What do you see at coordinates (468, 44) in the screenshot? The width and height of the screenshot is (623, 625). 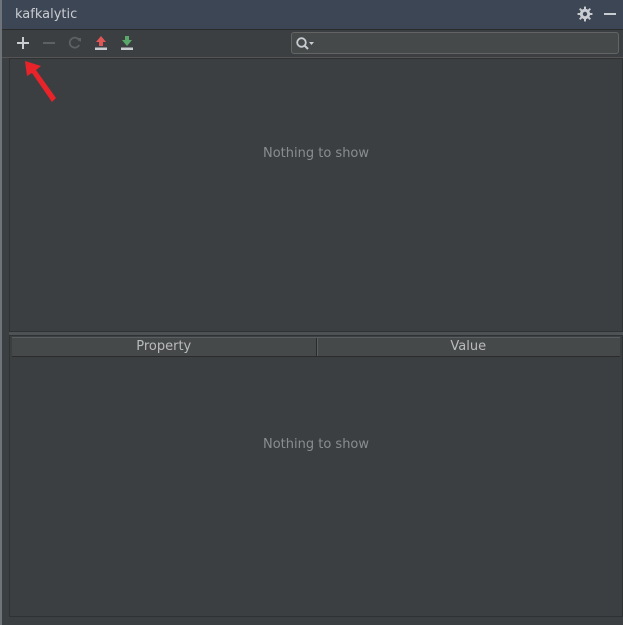 I see `search-input` at bounding box center [468, 44].